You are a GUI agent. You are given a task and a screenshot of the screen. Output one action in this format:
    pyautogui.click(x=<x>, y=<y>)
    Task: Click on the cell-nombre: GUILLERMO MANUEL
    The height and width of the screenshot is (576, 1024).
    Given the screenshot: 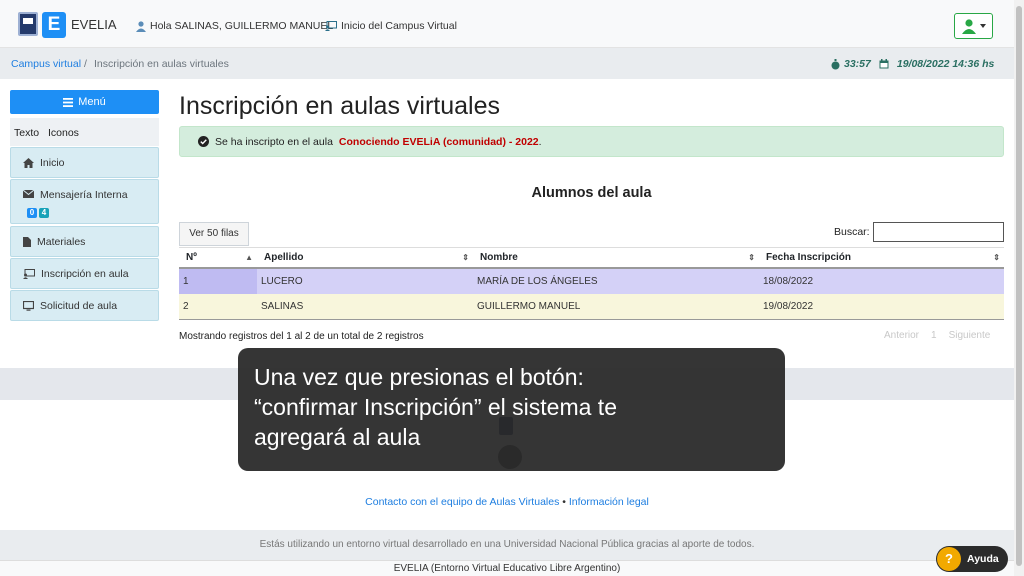 What is the action you would take?
    pyautogui.click(x=616, y=306)
    